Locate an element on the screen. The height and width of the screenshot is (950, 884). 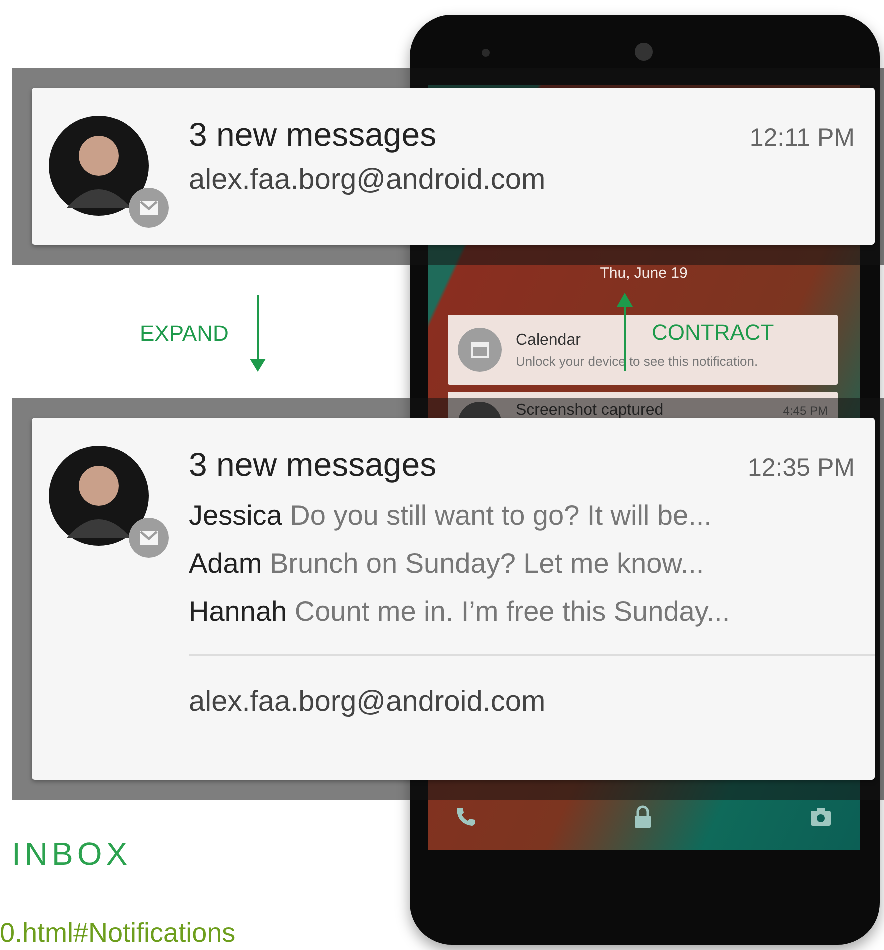
section-heading: INBOX is located at coordinates (72, 854).